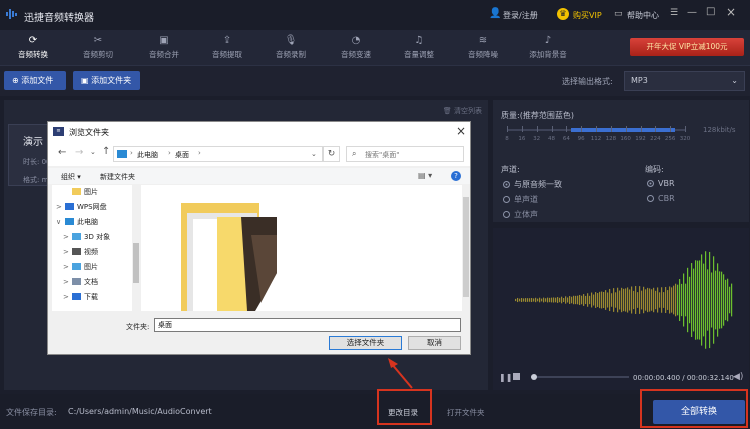  What do you see at coordinates (710, 11) in the screenshot?
I see `maximize-icon: □` at bounding box center [710, 11].